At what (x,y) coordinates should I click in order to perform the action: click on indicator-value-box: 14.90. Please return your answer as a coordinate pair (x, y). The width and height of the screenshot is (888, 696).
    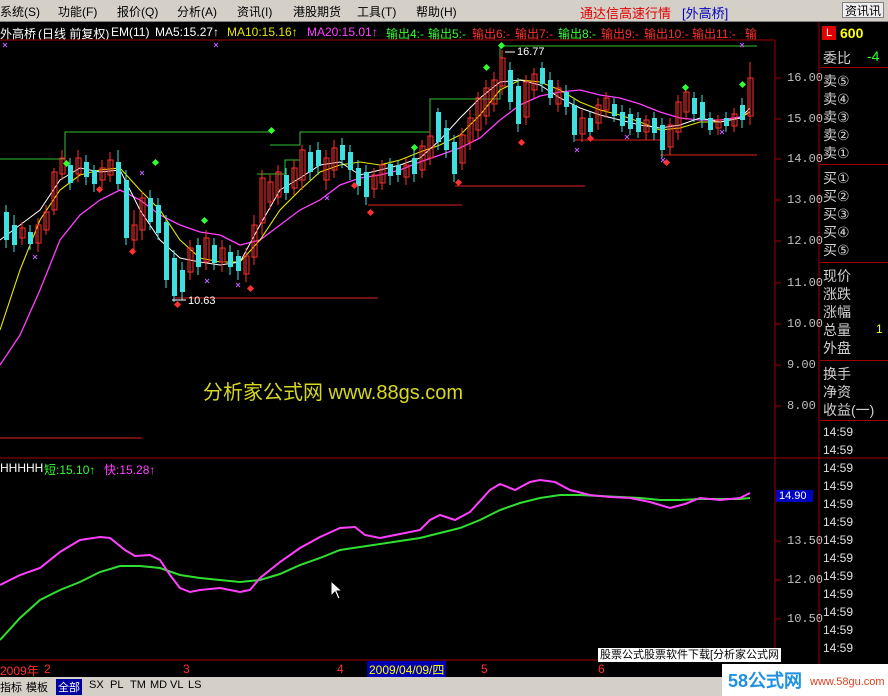
    Looking at the image, I should click on (794, 496).